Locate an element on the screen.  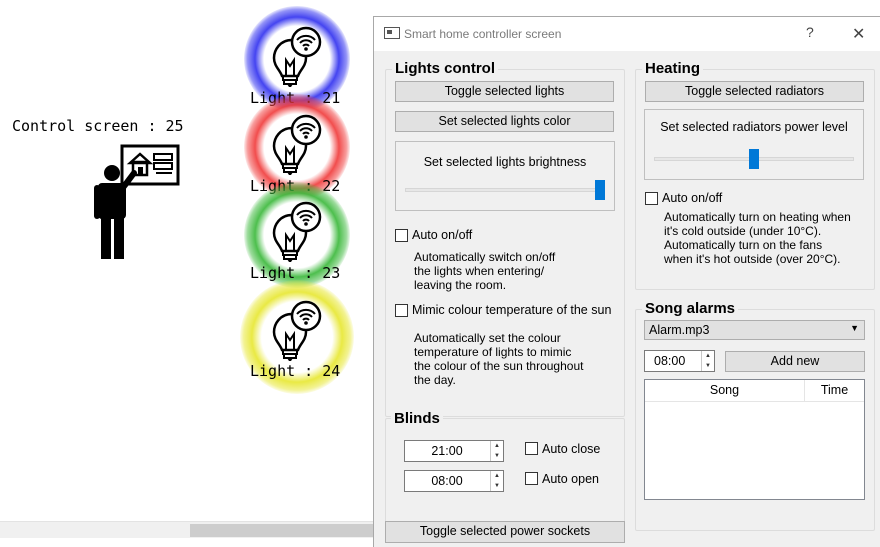
help-button: ? is located at coordinates (810, 32).